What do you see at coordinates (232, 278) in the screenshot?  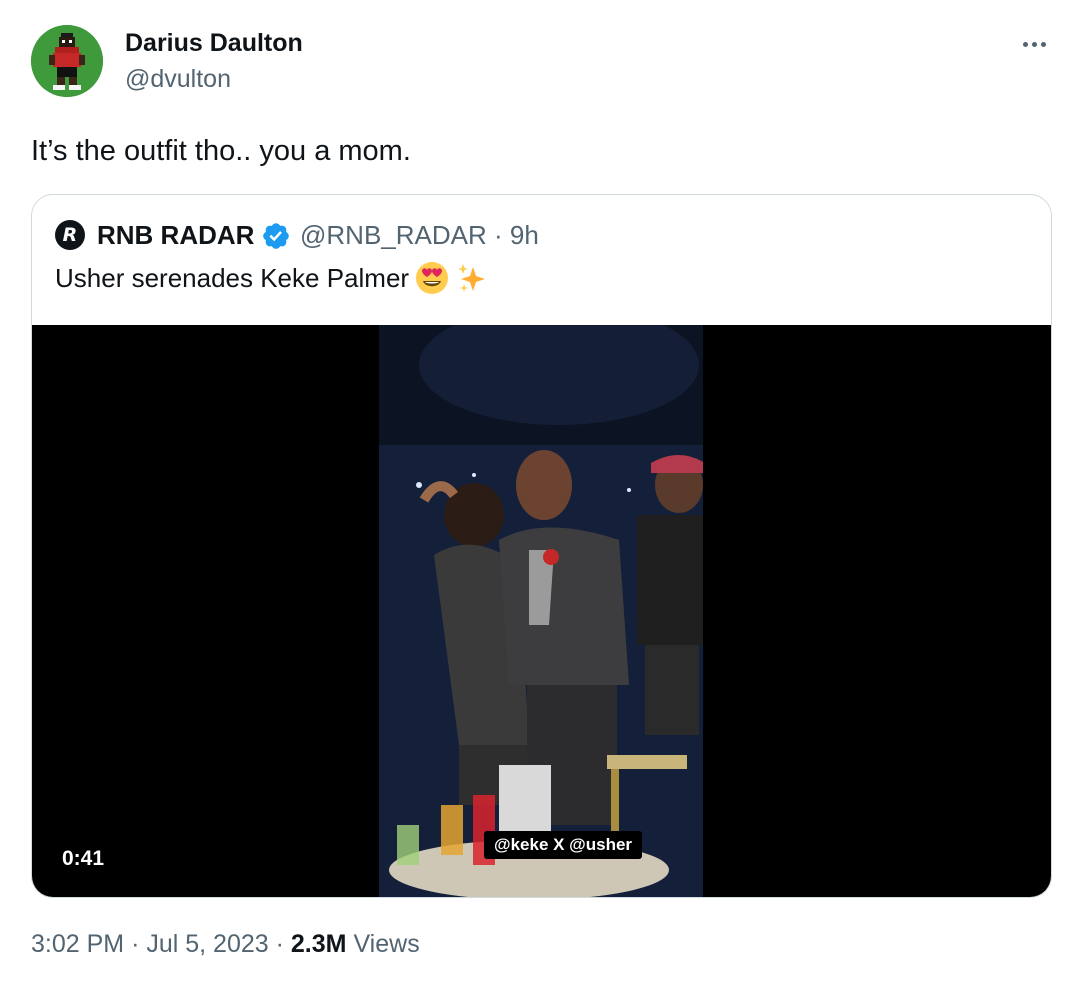 I see `quote-text-content: Usher serenades Keke Palmer` at bounding box center [232, 278].